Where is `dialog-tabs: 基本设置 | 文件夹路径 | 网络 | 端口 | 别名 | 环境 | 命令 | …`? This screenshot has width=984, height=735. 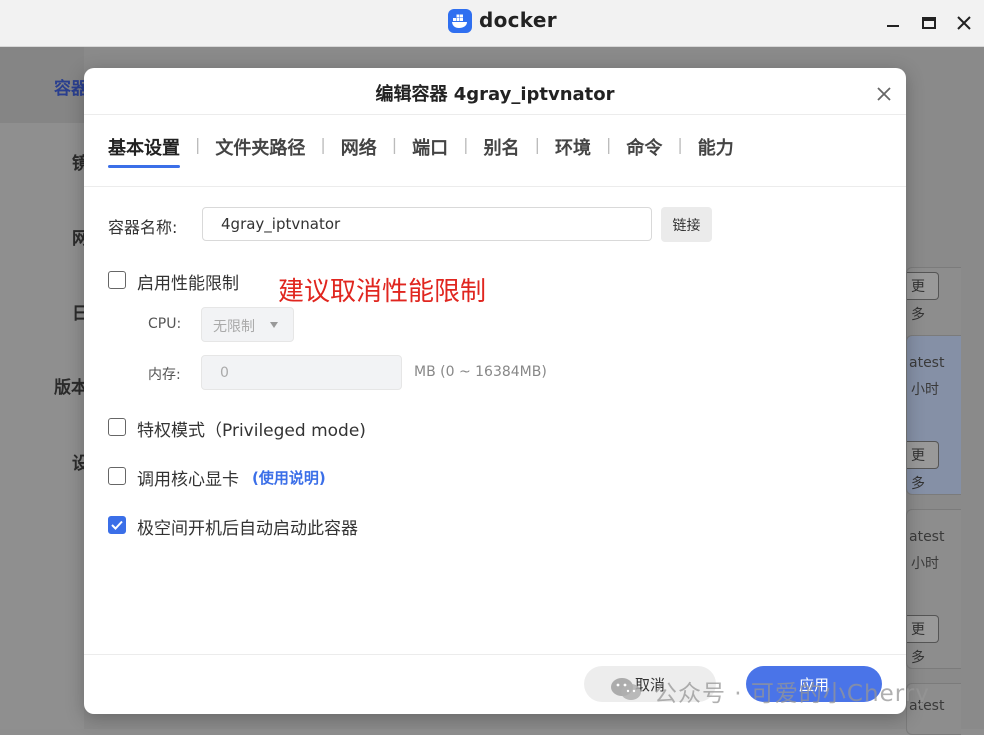
dialog-tabs: 基本设置 | 文件夹路径 | 网络 | 端口 | 别名 | 环境 | 命令 | … is located at coordinates (421, 154).